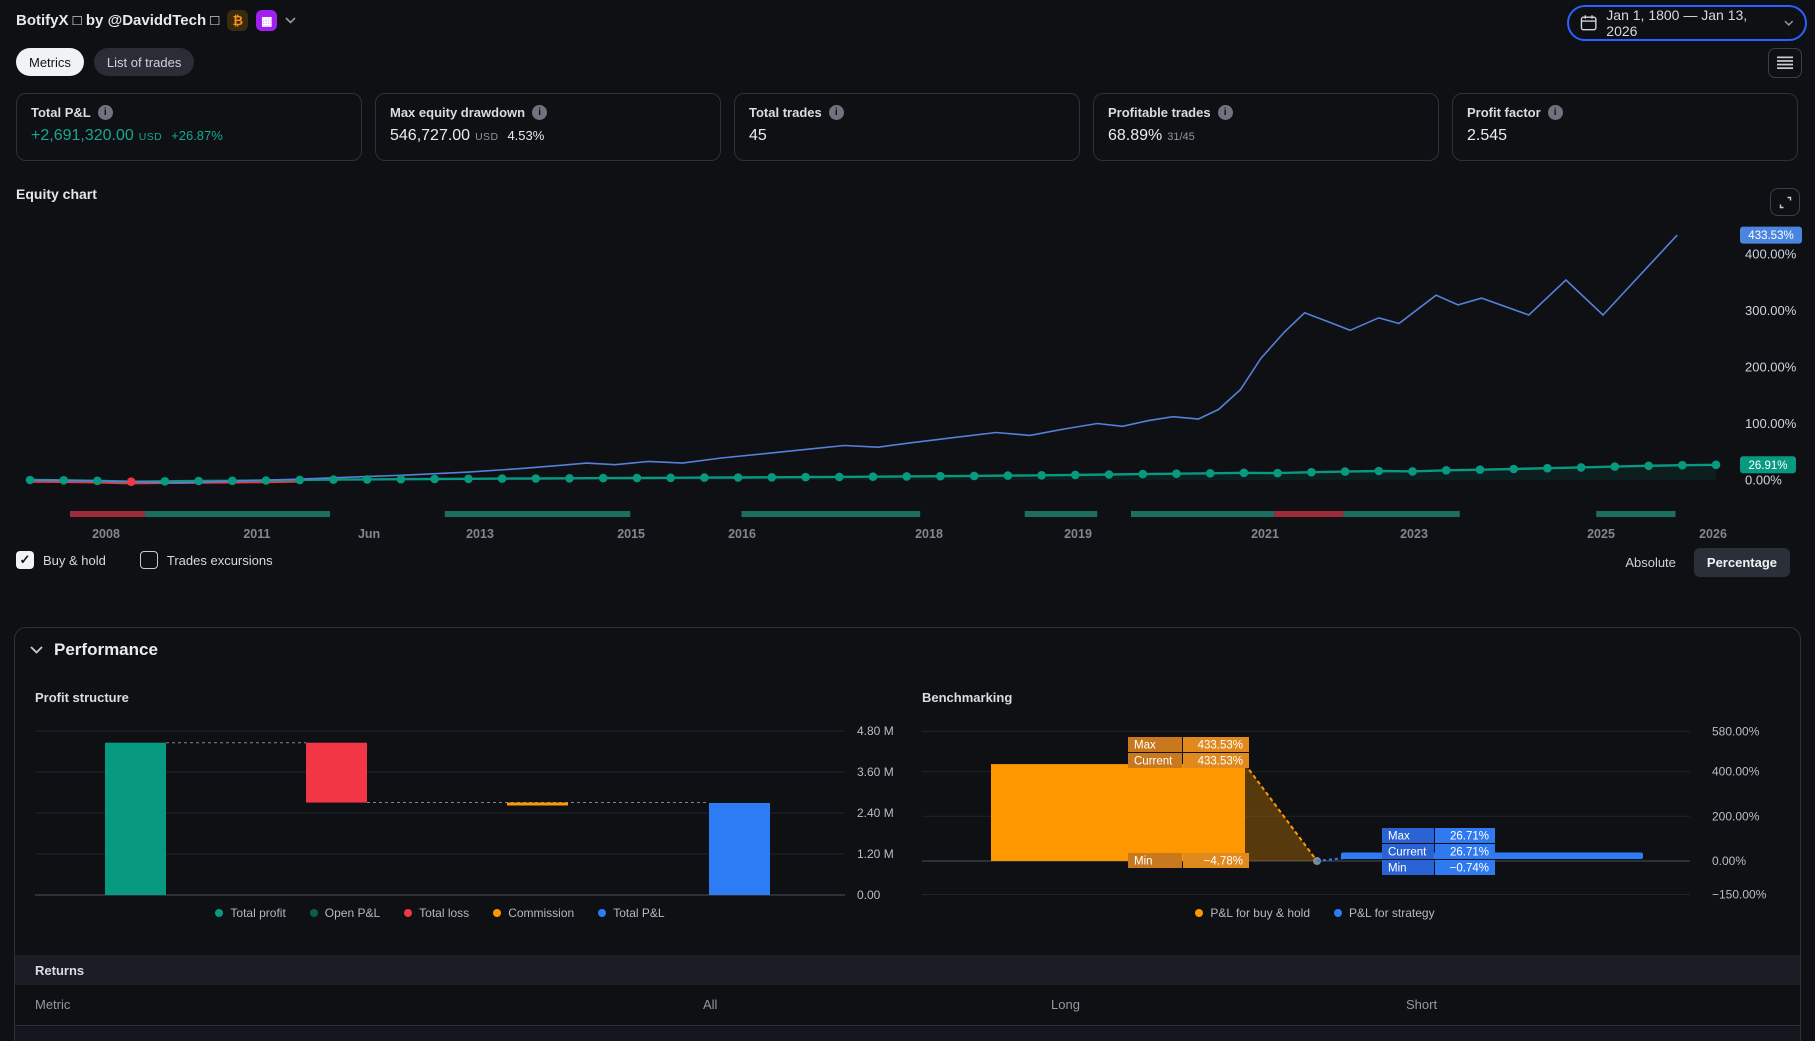 This screenshot has height=1041, width=1815. I want to click on returns-title: Returns, so click(60, 970).